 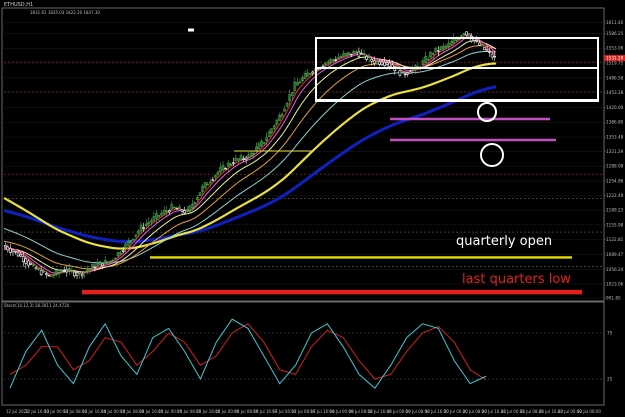 What do you see at coordinates (37, 305) in the screenshot?
I see `stochastic-label: Stoch(14,12,3) 28.2811 24.4720` at bounding box center [37, 305].